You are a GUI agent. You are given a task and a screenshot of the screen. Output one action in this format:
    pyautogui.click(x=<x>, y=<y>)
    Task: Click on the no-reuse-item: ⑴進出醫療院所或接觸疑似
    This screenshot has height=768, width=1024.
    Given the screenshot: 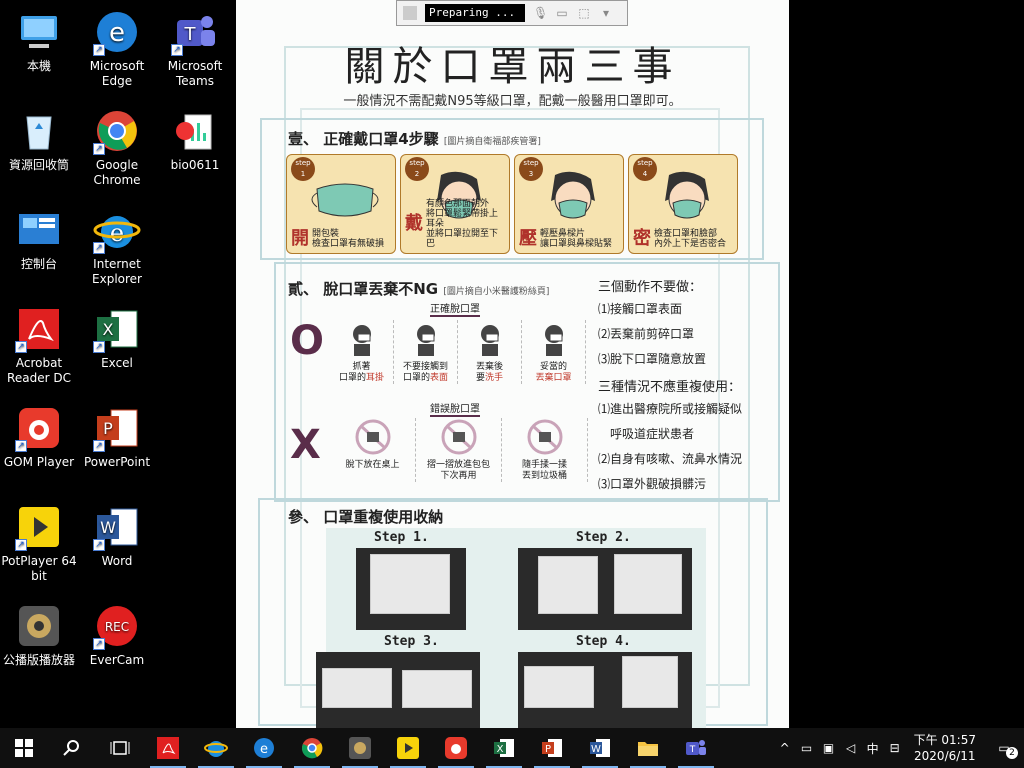 What is the action you would take?
    pyautogui.click(x=670, y=409)
    